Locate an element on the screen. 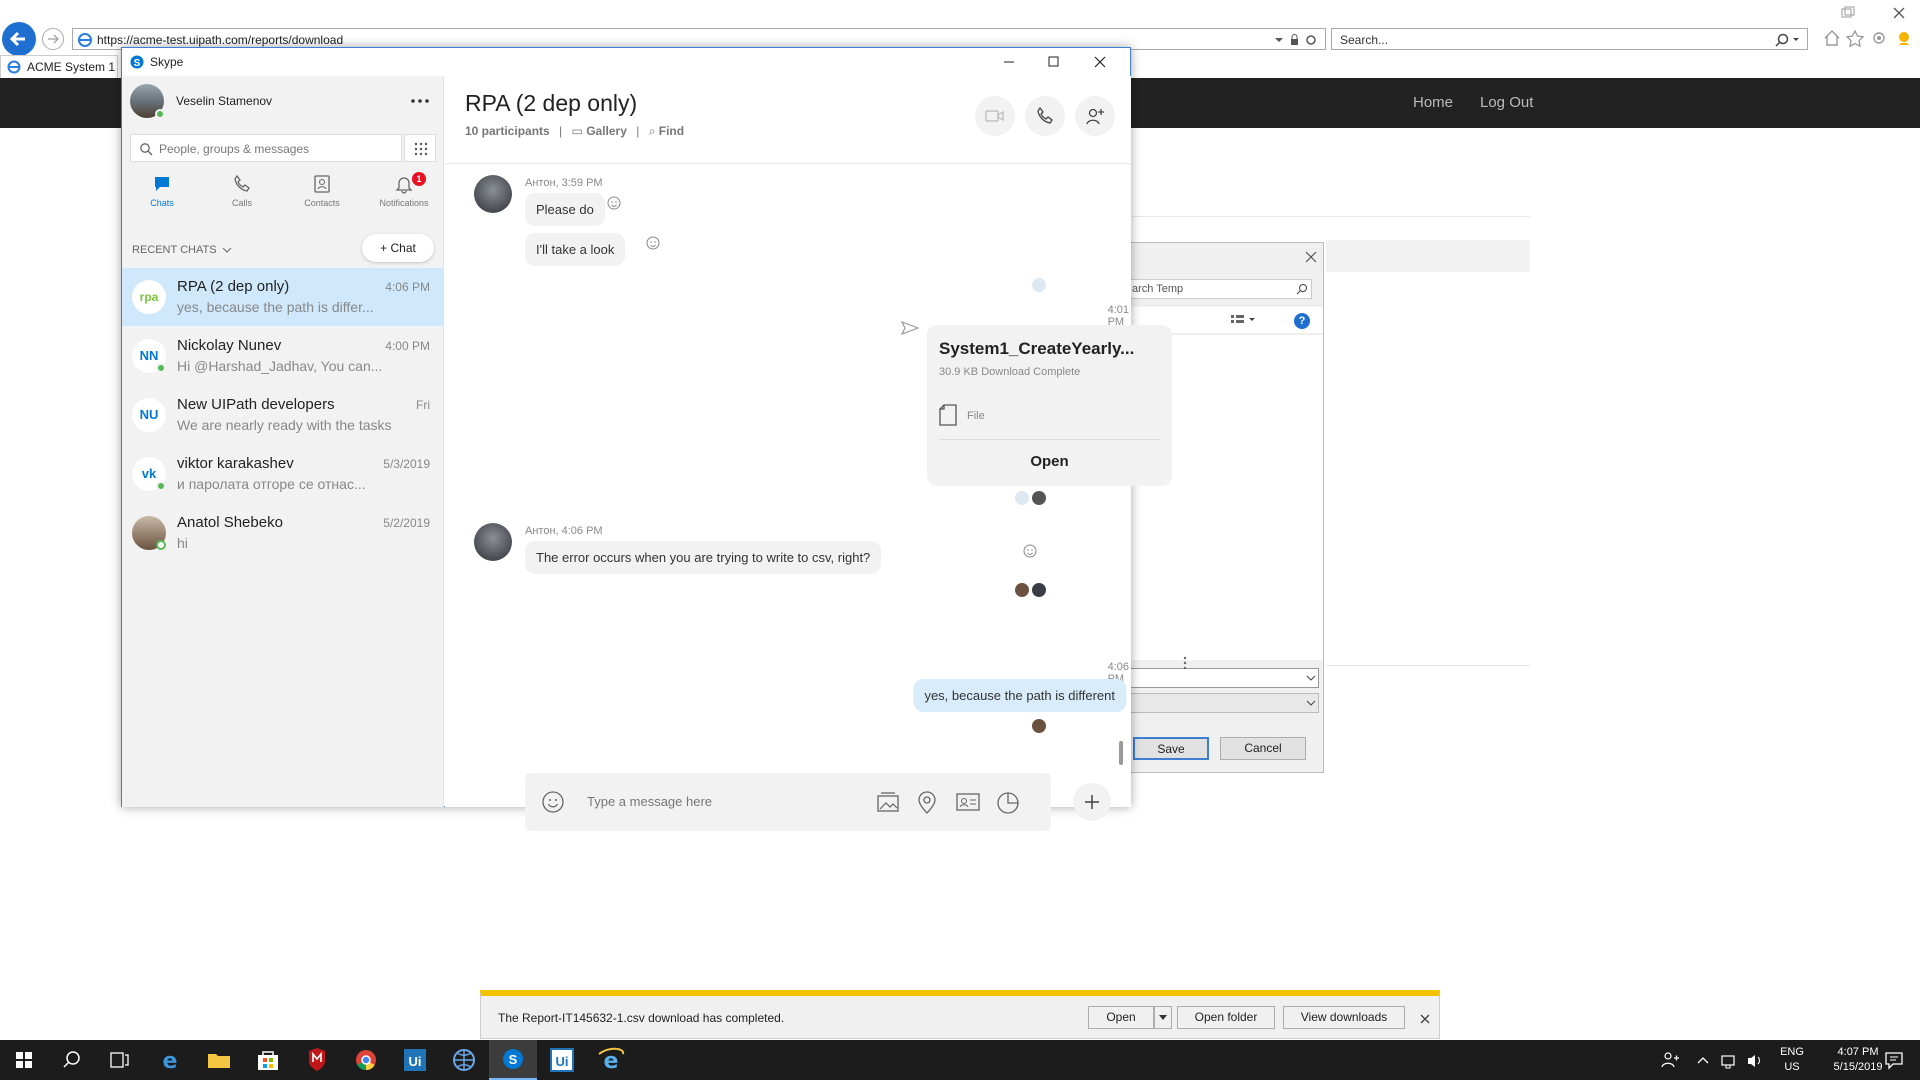  skype-taskbar-button: S is located at coordinates (513, 1060).